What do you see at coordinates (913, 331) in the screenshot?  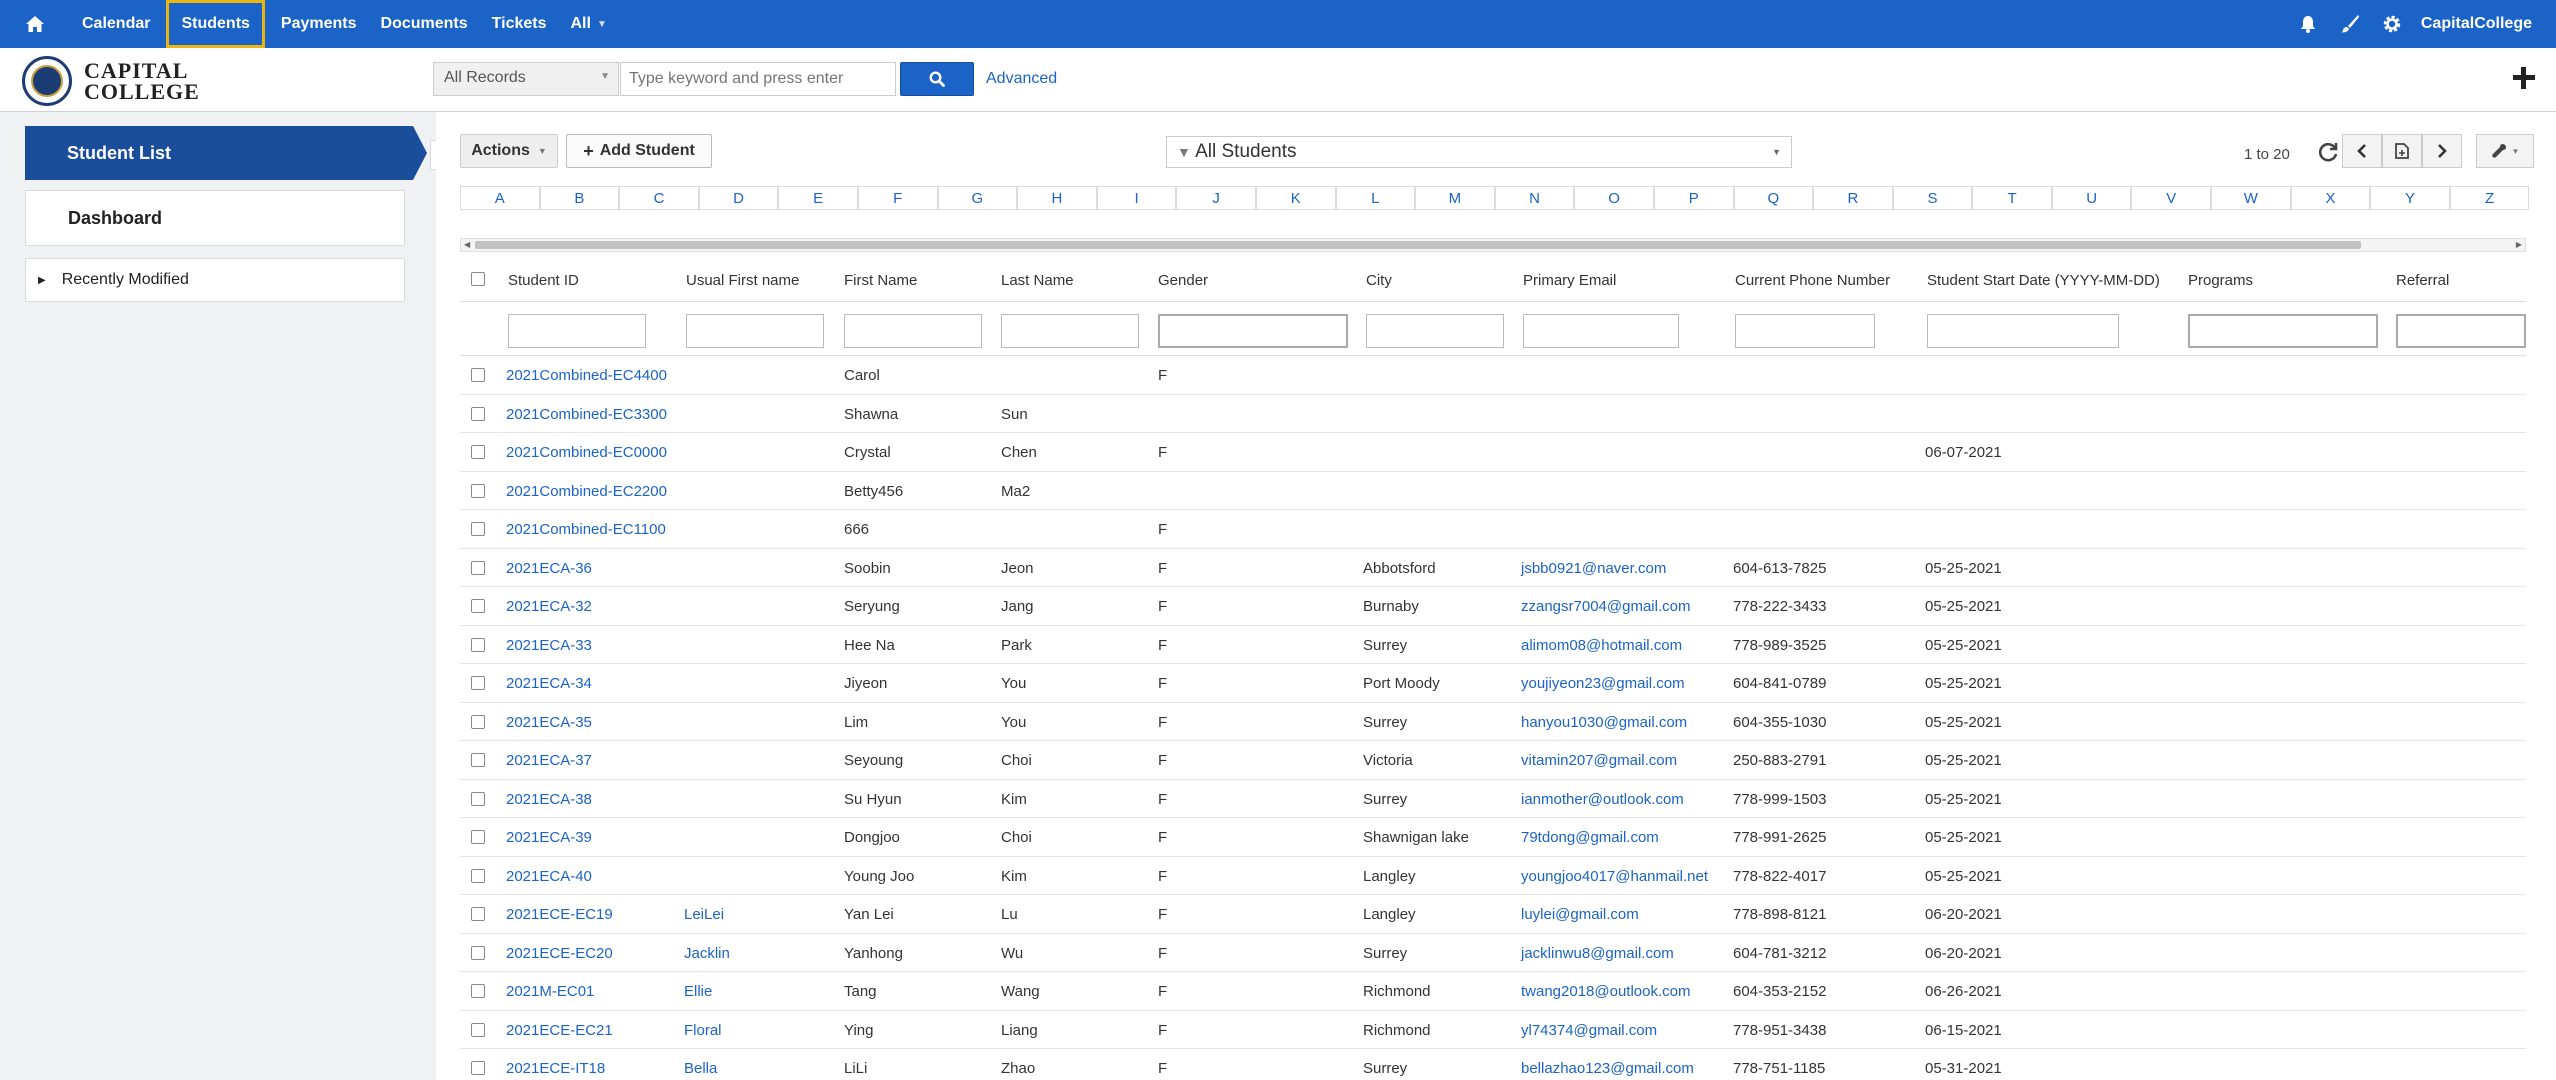 I see `filter-first-name` at bounding box center [913, 331].